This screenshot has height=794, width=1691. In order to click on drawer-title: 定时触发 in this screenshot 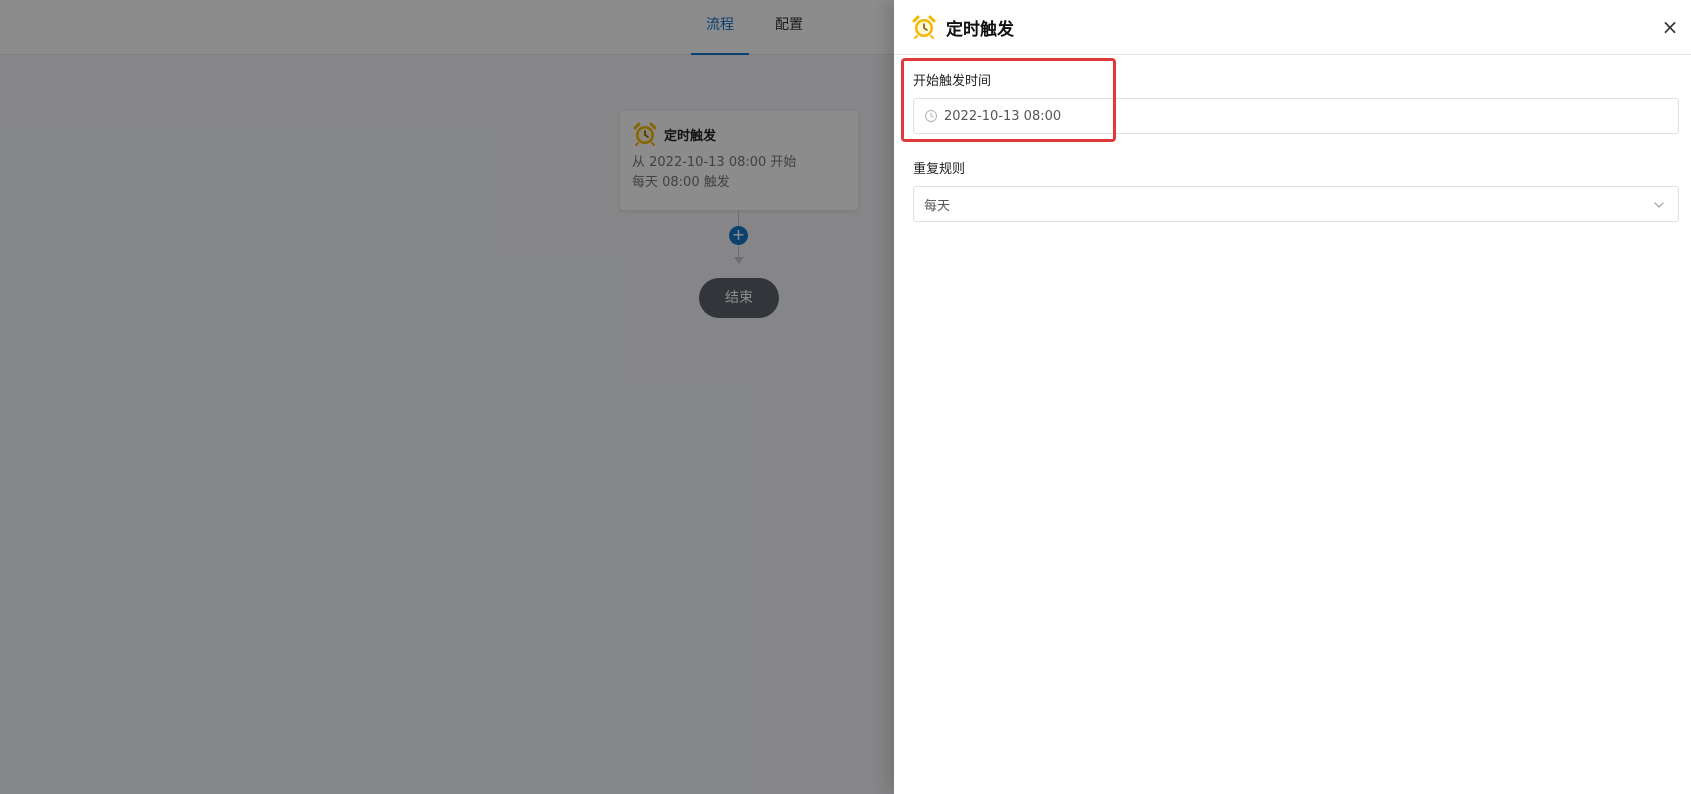, I will do `click(980, 29)`.